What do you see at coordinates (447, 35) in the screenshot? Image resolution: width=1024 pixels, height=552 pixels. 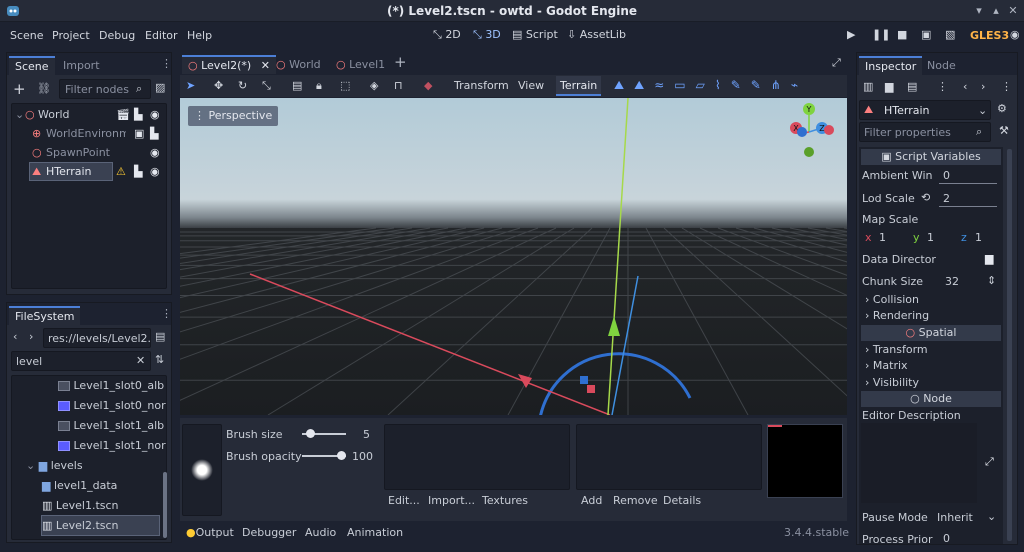 I see `workspace-2d-button: ⤡ 2D` at bounding box center [447, 35].